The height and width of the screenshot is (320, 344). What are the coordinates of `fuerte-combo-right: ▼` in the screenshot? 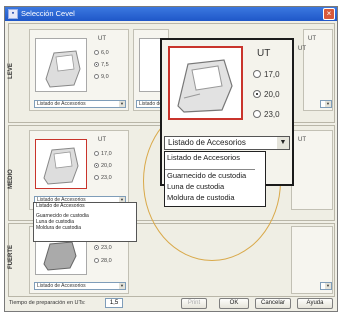 It's located at (326, 286).